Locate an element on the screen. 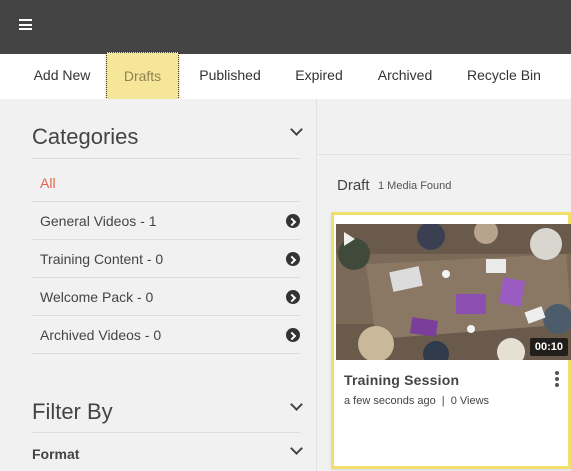 Image resolution: width=571 pixels, height=471 pixels. media-title: Training Session is located at coordinates (401, 380).